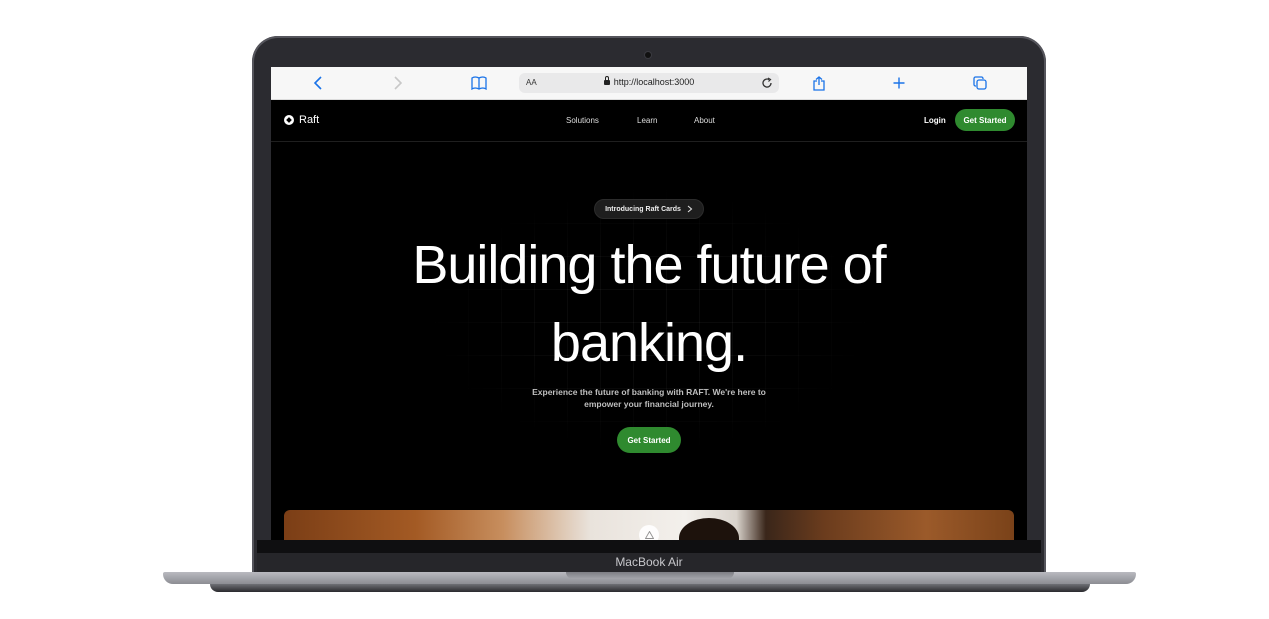 The width and height of the screenshot is (1269, 619). What do you see at coordinates (650, 588) in the screenshot?
I see `laptop-base-shadow` at bounding box center [650, 588].